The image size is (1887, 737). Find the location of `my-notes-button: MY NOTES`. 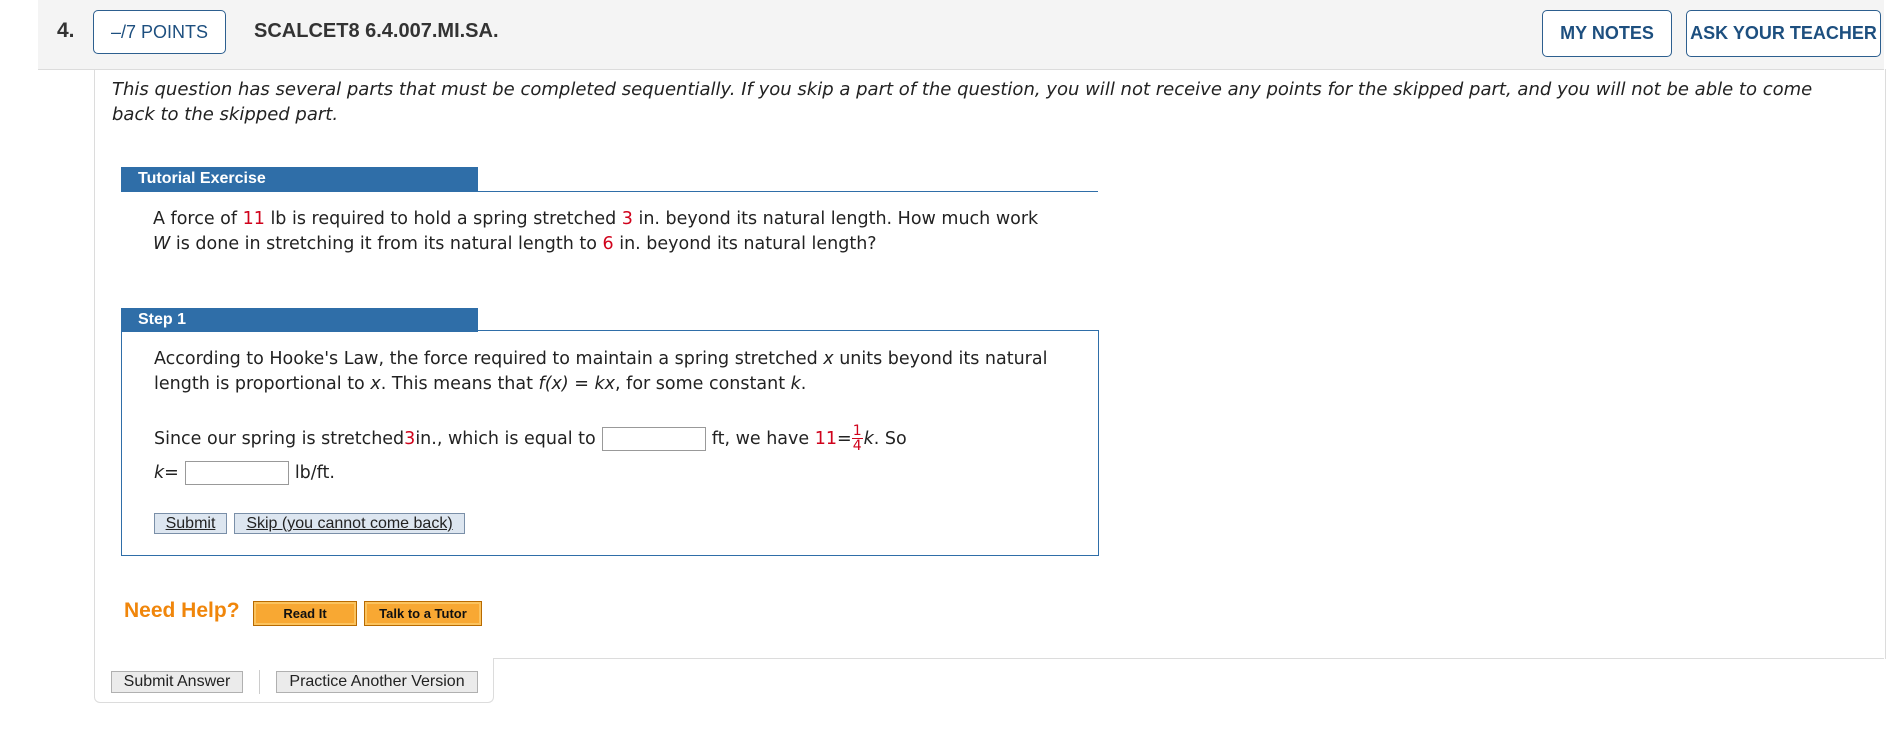

my-notes-button: MY NOTES is located at coordinates (1607, 33).